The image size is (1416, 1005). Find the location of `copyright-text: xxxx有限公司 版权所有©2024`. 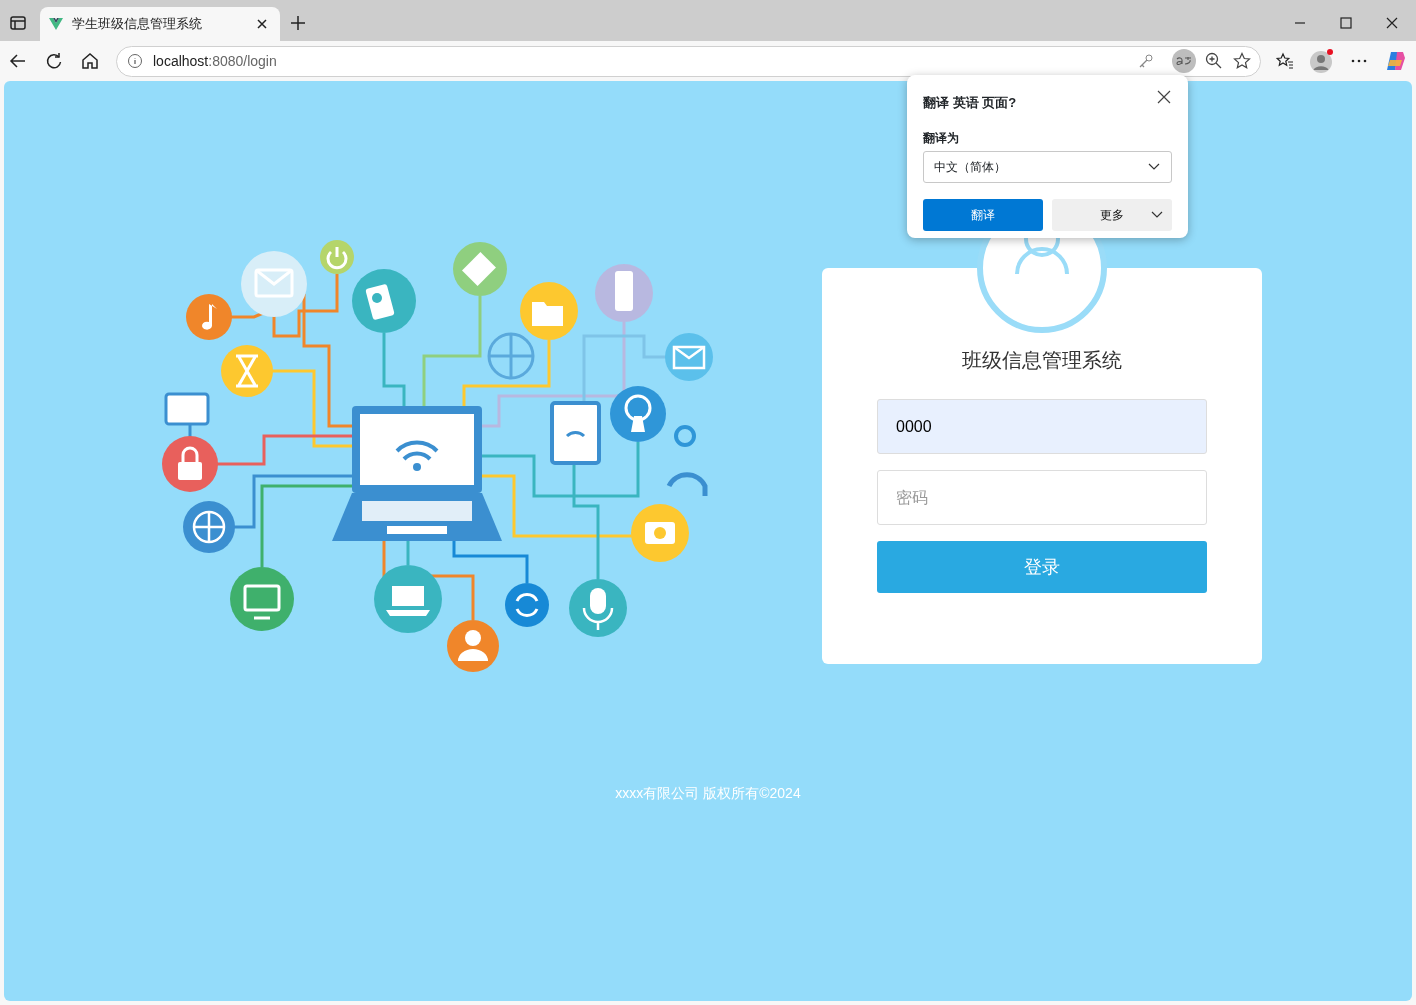

copyright-text: xxxx有限公司 版权所有©2024 is located at coordinates (708, 793).